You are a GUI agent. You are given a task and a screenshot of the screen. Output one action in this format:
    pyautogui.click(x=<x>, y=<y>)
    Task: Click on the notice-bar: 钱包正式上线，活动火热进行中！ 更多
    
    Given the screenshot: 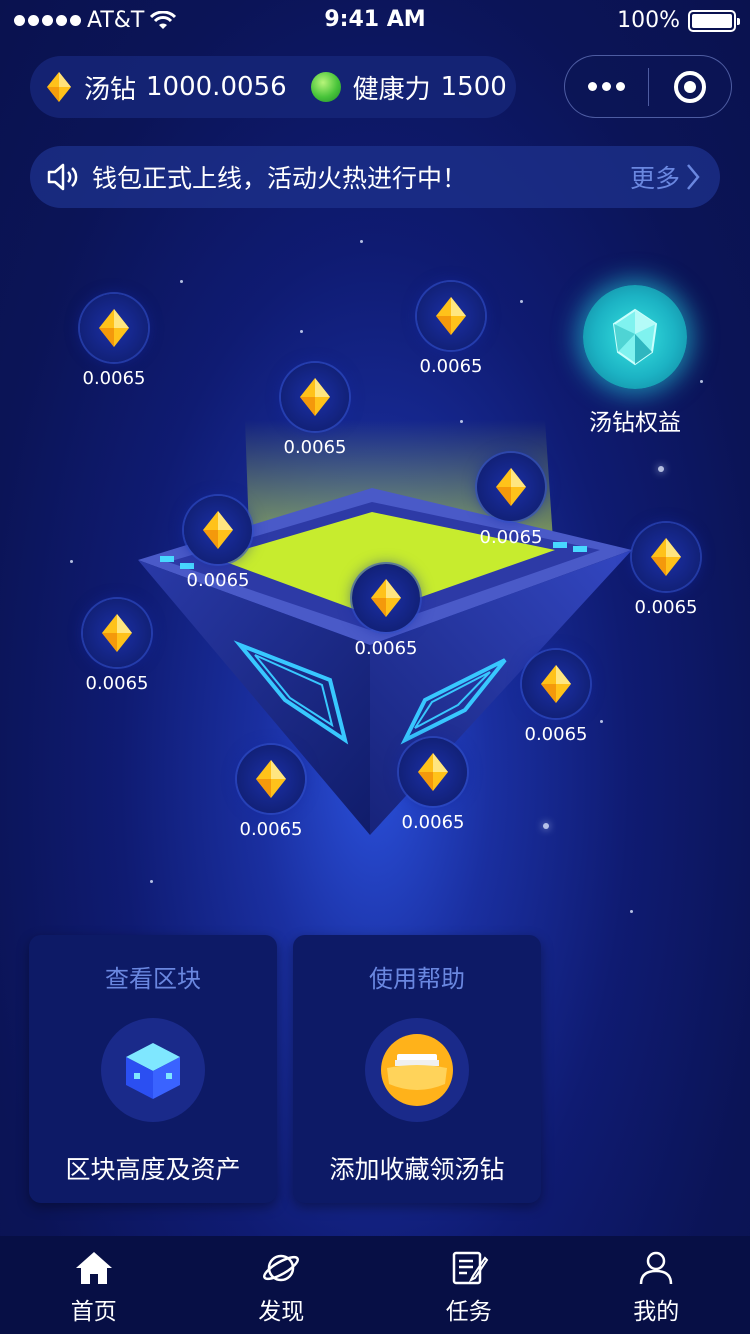 What is the action you would take?
    pyautogui.click(x=375, y=177)
    